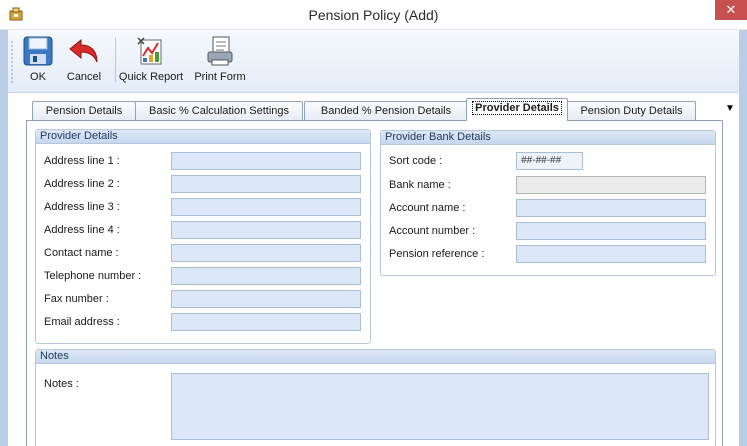  Describe the element at coordinates (12, 62) in the screenshot. I see `toolbar-grip` at that location.